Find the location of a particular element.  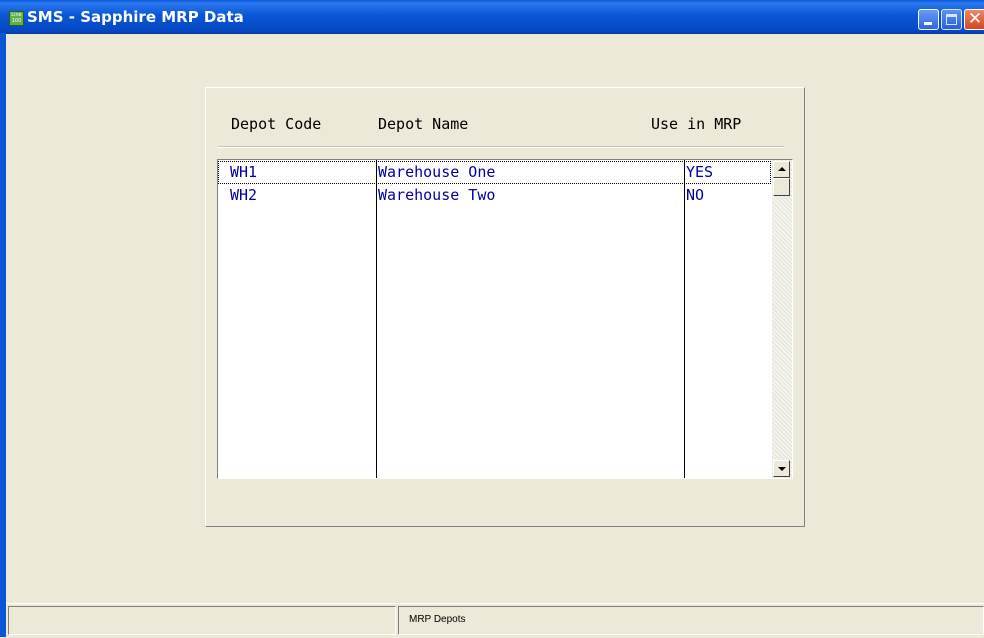

close-button: ✕ is located at coordinates (974, 19).